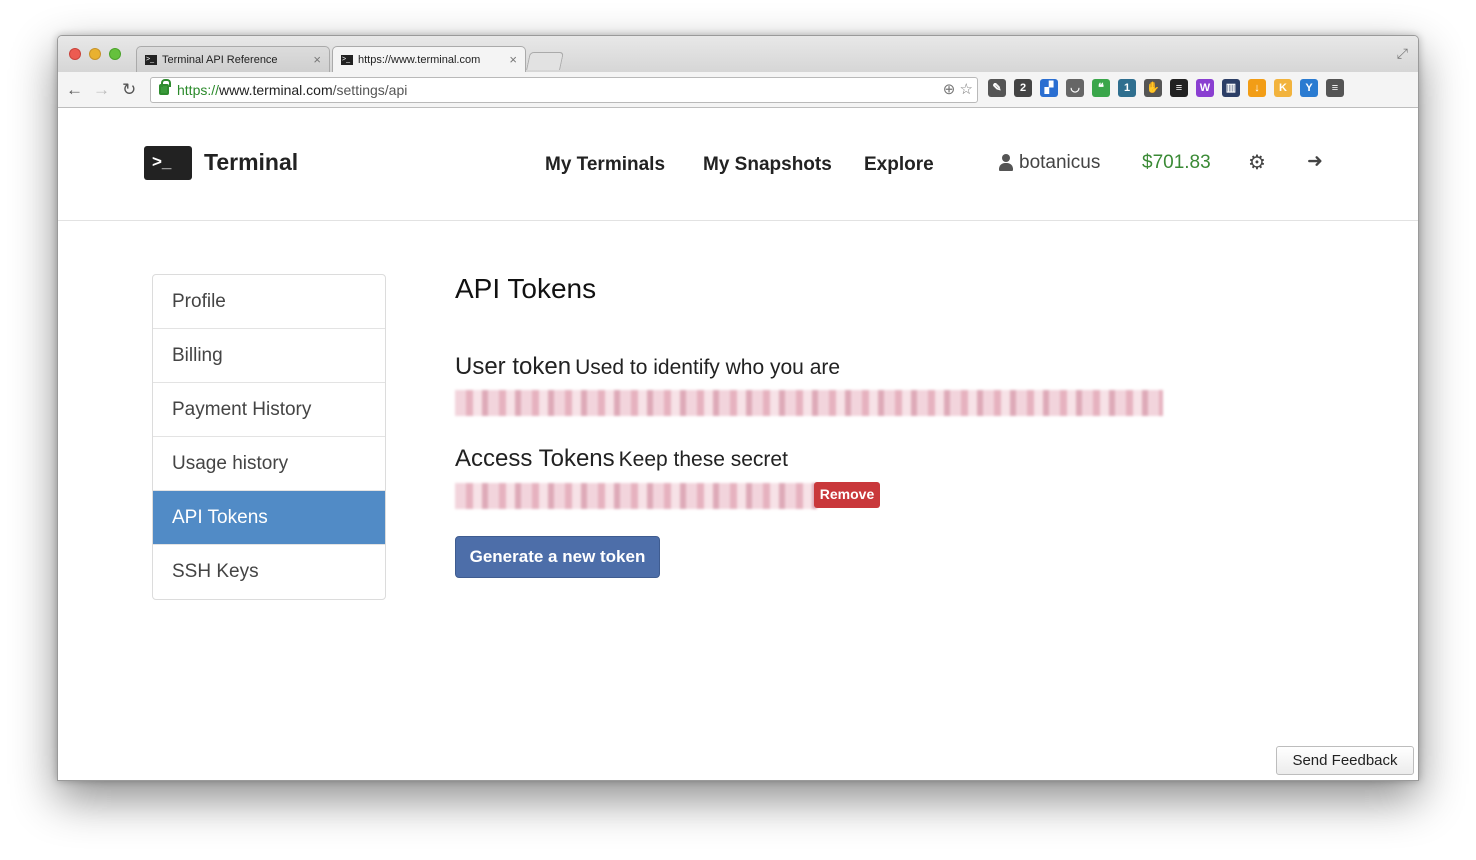 The width and height of the screenshot is (1476, 860). Describe the element at coordinates (1101, 88) in the screenshot. I see `hangouts-icon: ❝` at that location.